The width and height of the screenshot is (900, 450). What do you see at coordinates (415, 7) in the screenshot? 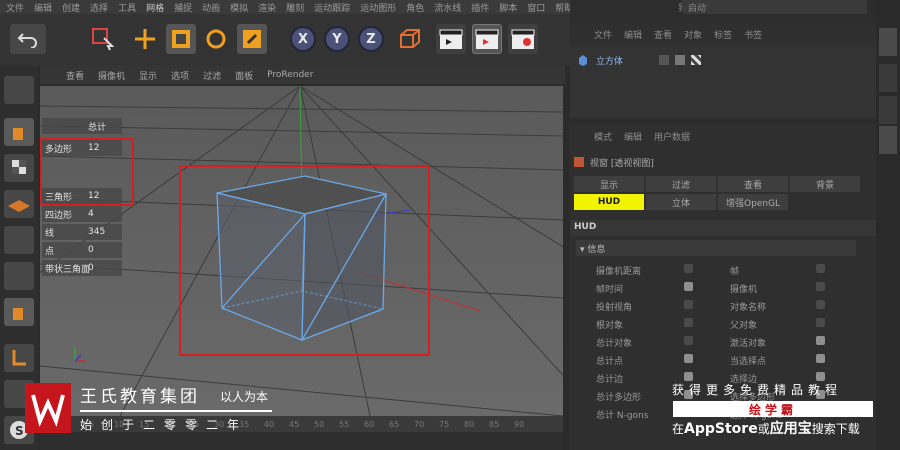
I see `menu-item: 角色` at bounding box center [415, 7].